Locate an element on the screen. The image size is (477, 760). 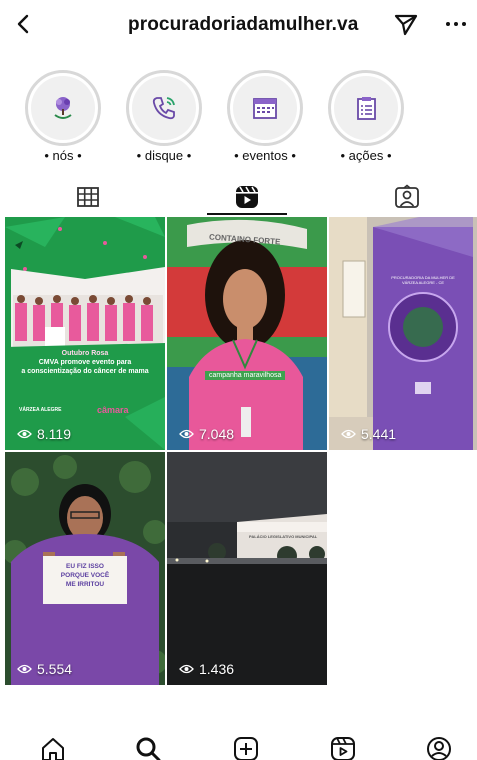
tree-hands-icon is located at coordinates (63, 108).